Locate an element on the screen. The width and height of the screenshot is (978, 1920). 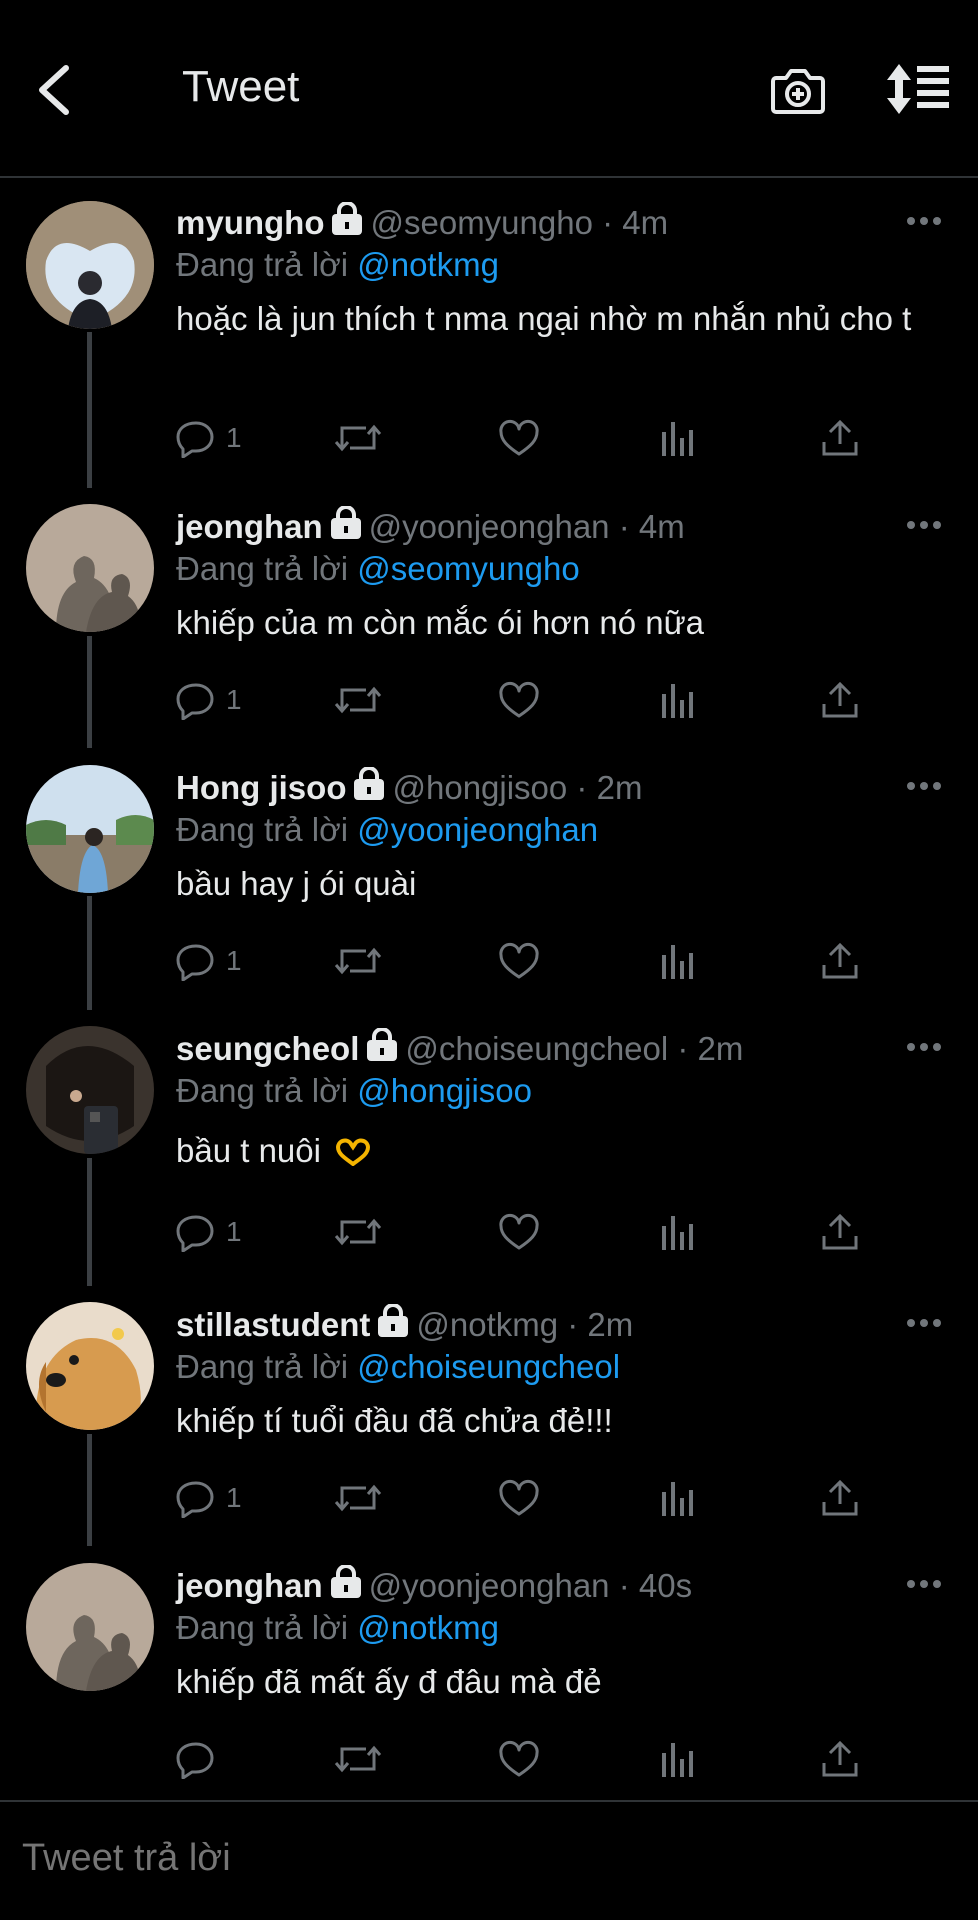
display-name: seungcheol is located at coordinates (267, 1048).